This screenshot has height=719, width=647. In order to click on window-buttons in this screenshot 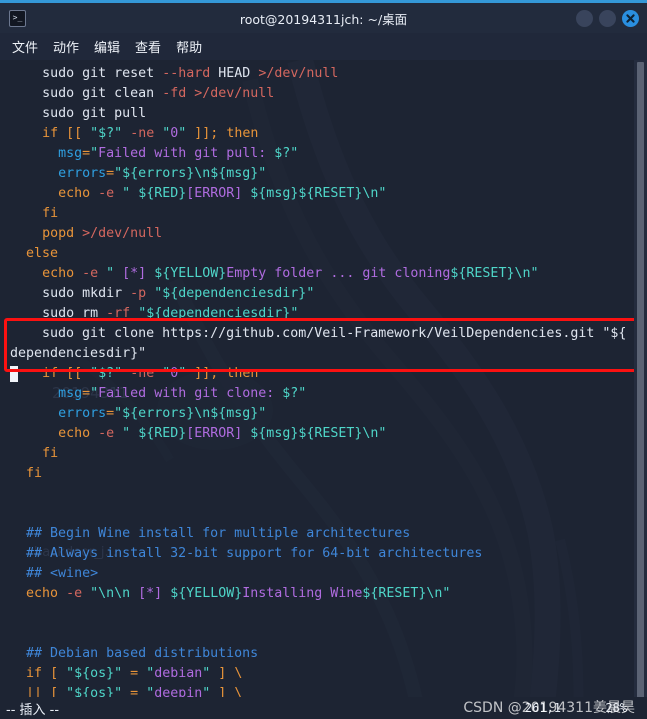, I will do `click(607, 18)`.